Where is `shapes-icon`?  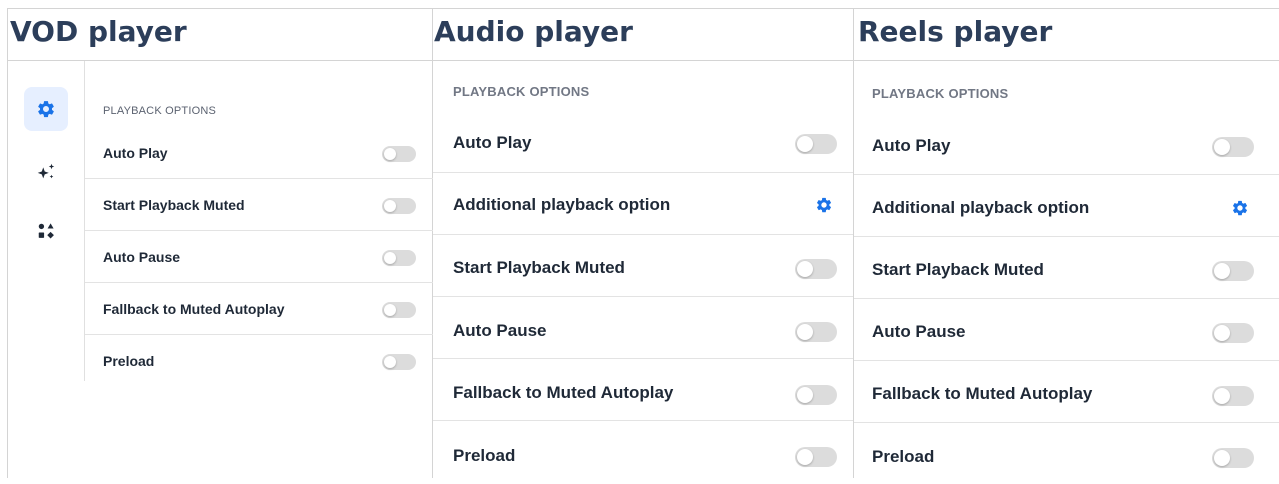
shapes-icon is located at coordinates (46, 231).